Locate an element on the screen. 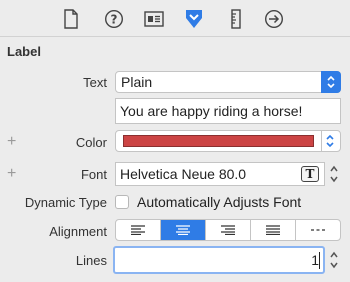 This screenshot has height=282, width=350. help-icon: ? is located at coordinates (114, 19).